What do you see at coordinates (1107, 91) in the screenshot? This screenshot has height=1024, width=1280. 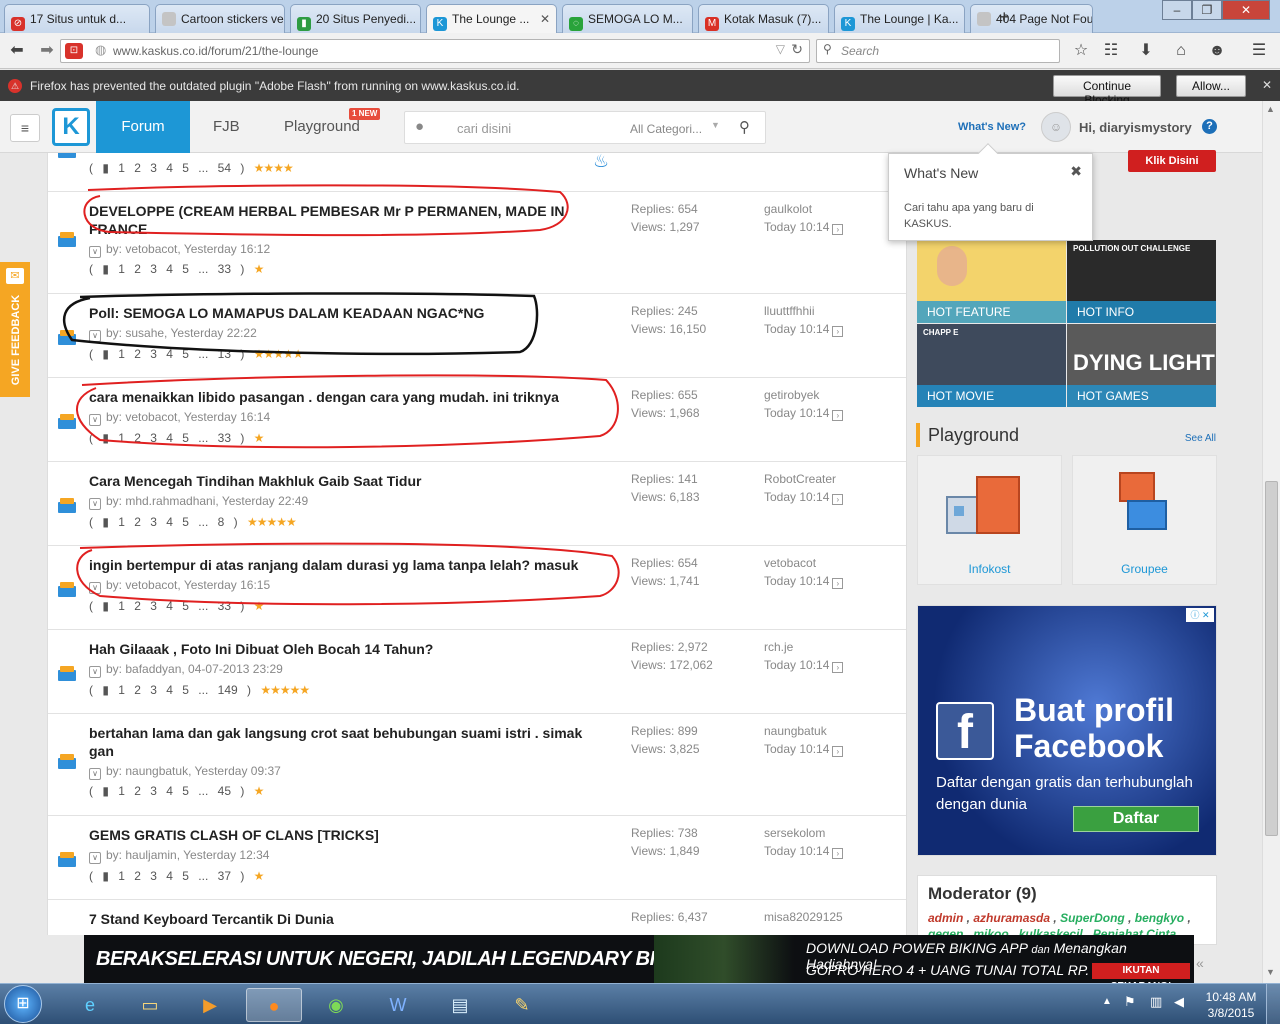 I see `continue-blocking-button: Continue Blocking` at bounding box center [1107, 91].